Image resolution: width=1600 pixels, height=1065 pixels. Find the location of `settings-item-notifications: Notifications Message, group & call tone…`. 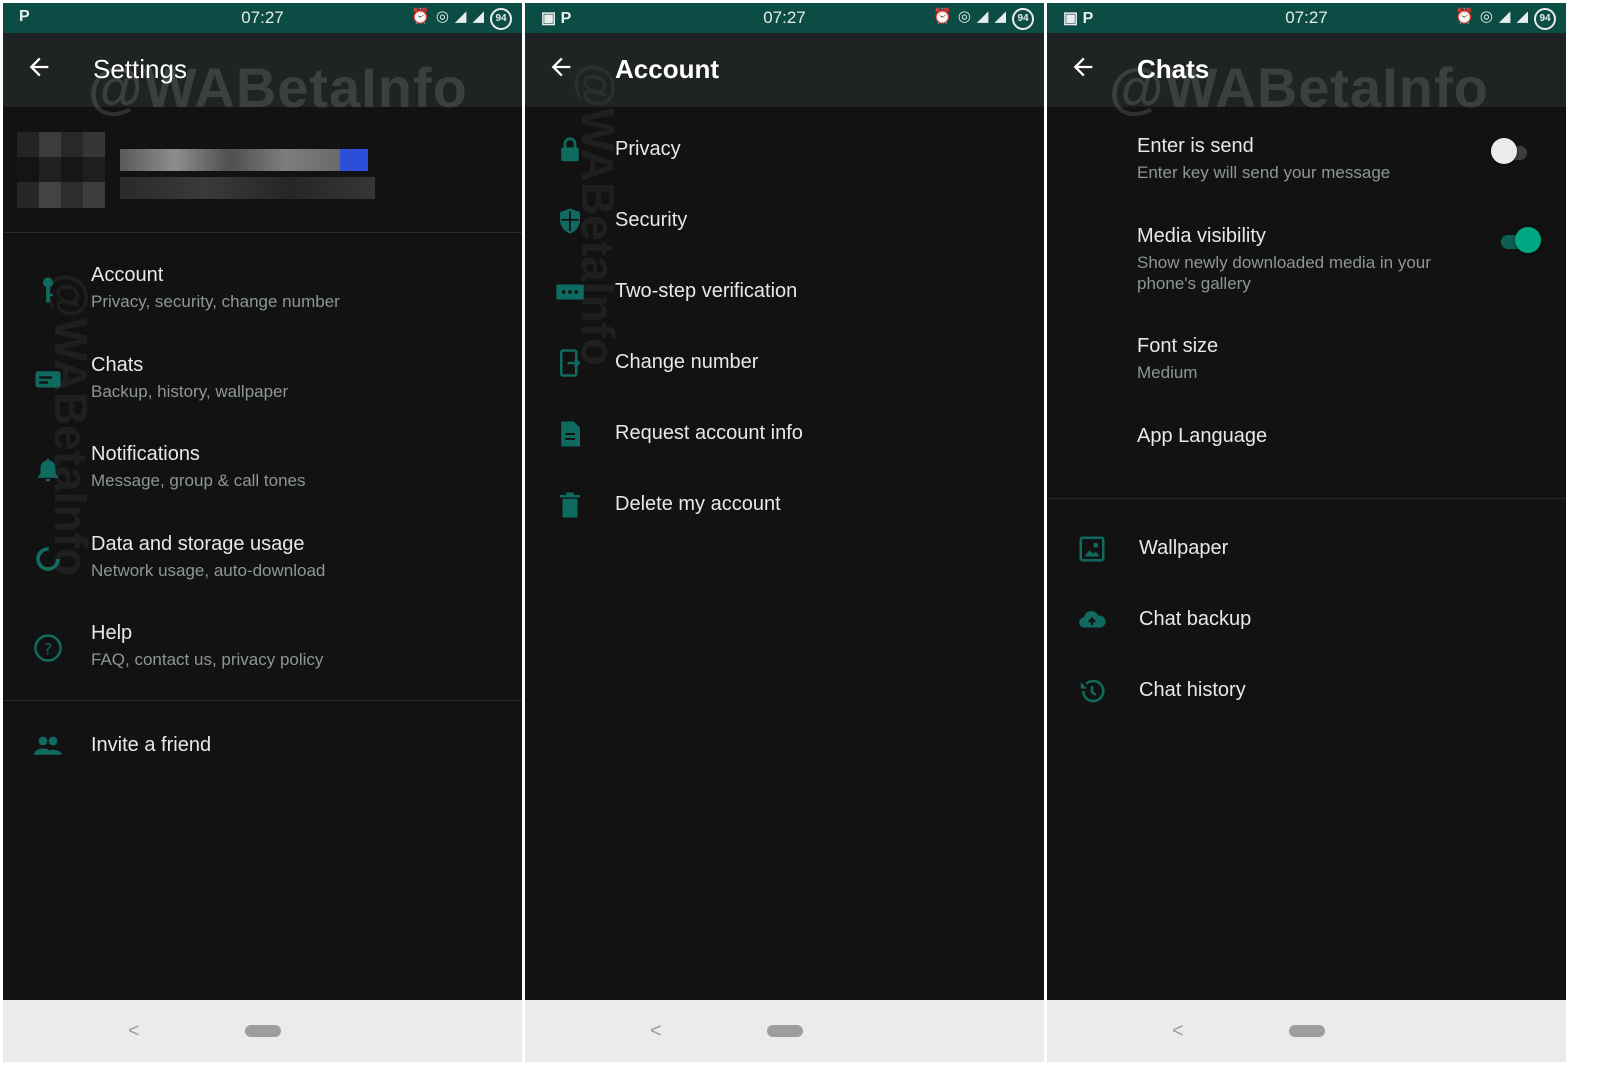

settings-item-notifications: Notifications Message, group & call tone… is located at coordinates (262, 472).